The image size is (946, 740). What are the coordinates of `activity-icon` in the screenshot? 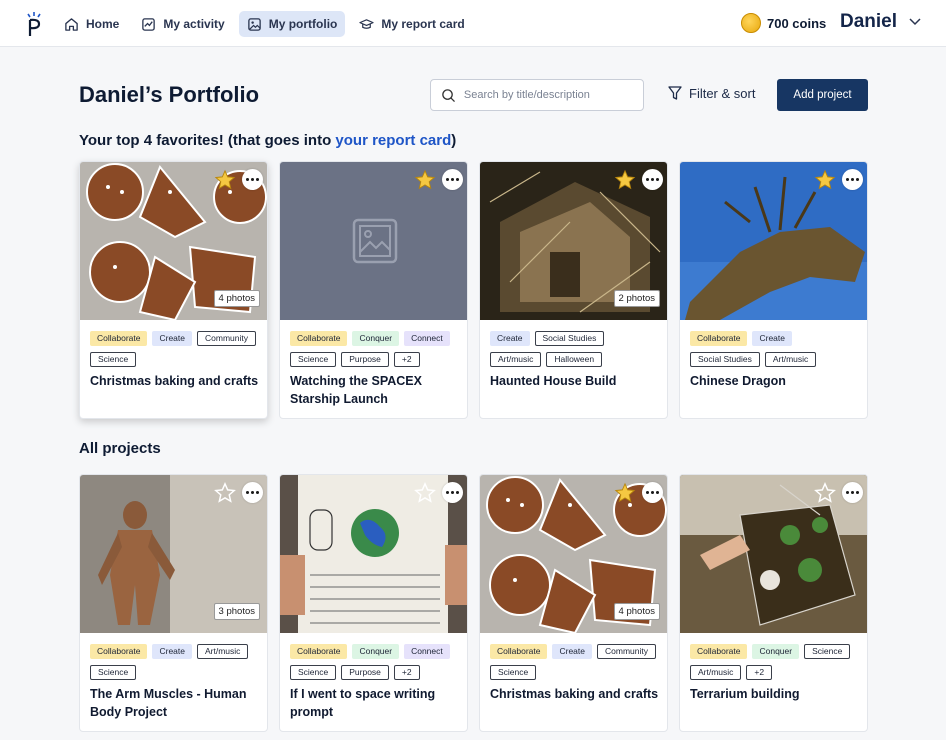 It's located at (149, 24).